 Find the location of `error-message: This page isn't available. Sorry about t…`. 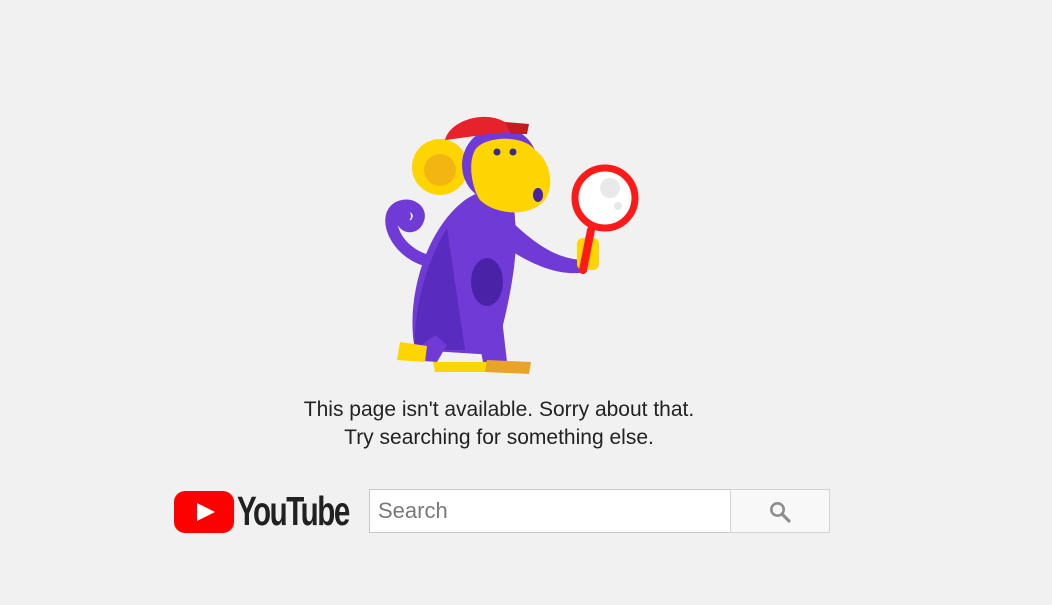

error-message: This page isn't available. Sorry about t… is located at coordinates (499, 424).